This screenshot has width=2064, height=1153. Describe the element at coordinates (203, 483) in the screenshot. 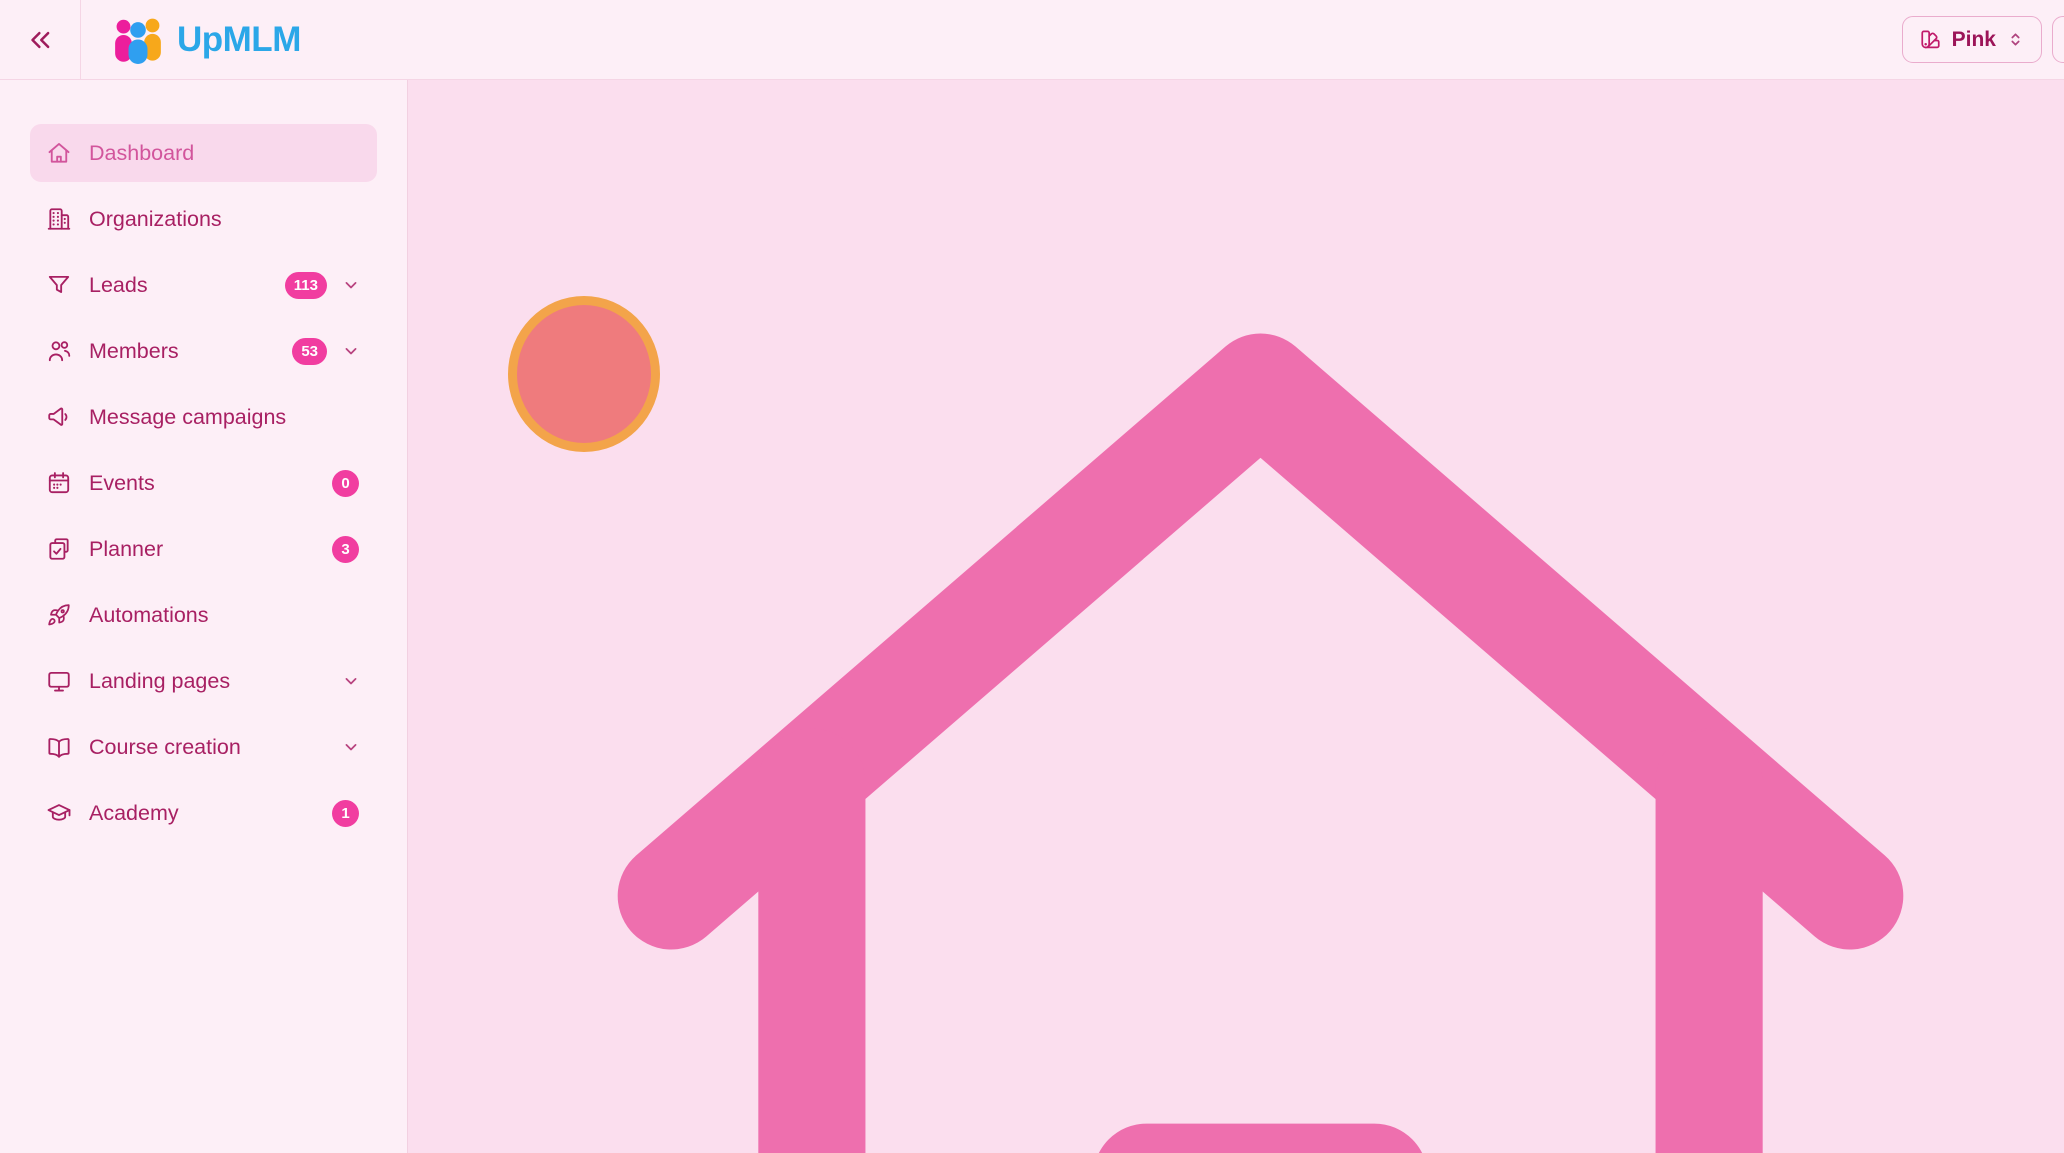

I see `sidebar-item-events: Events 0` at that location.